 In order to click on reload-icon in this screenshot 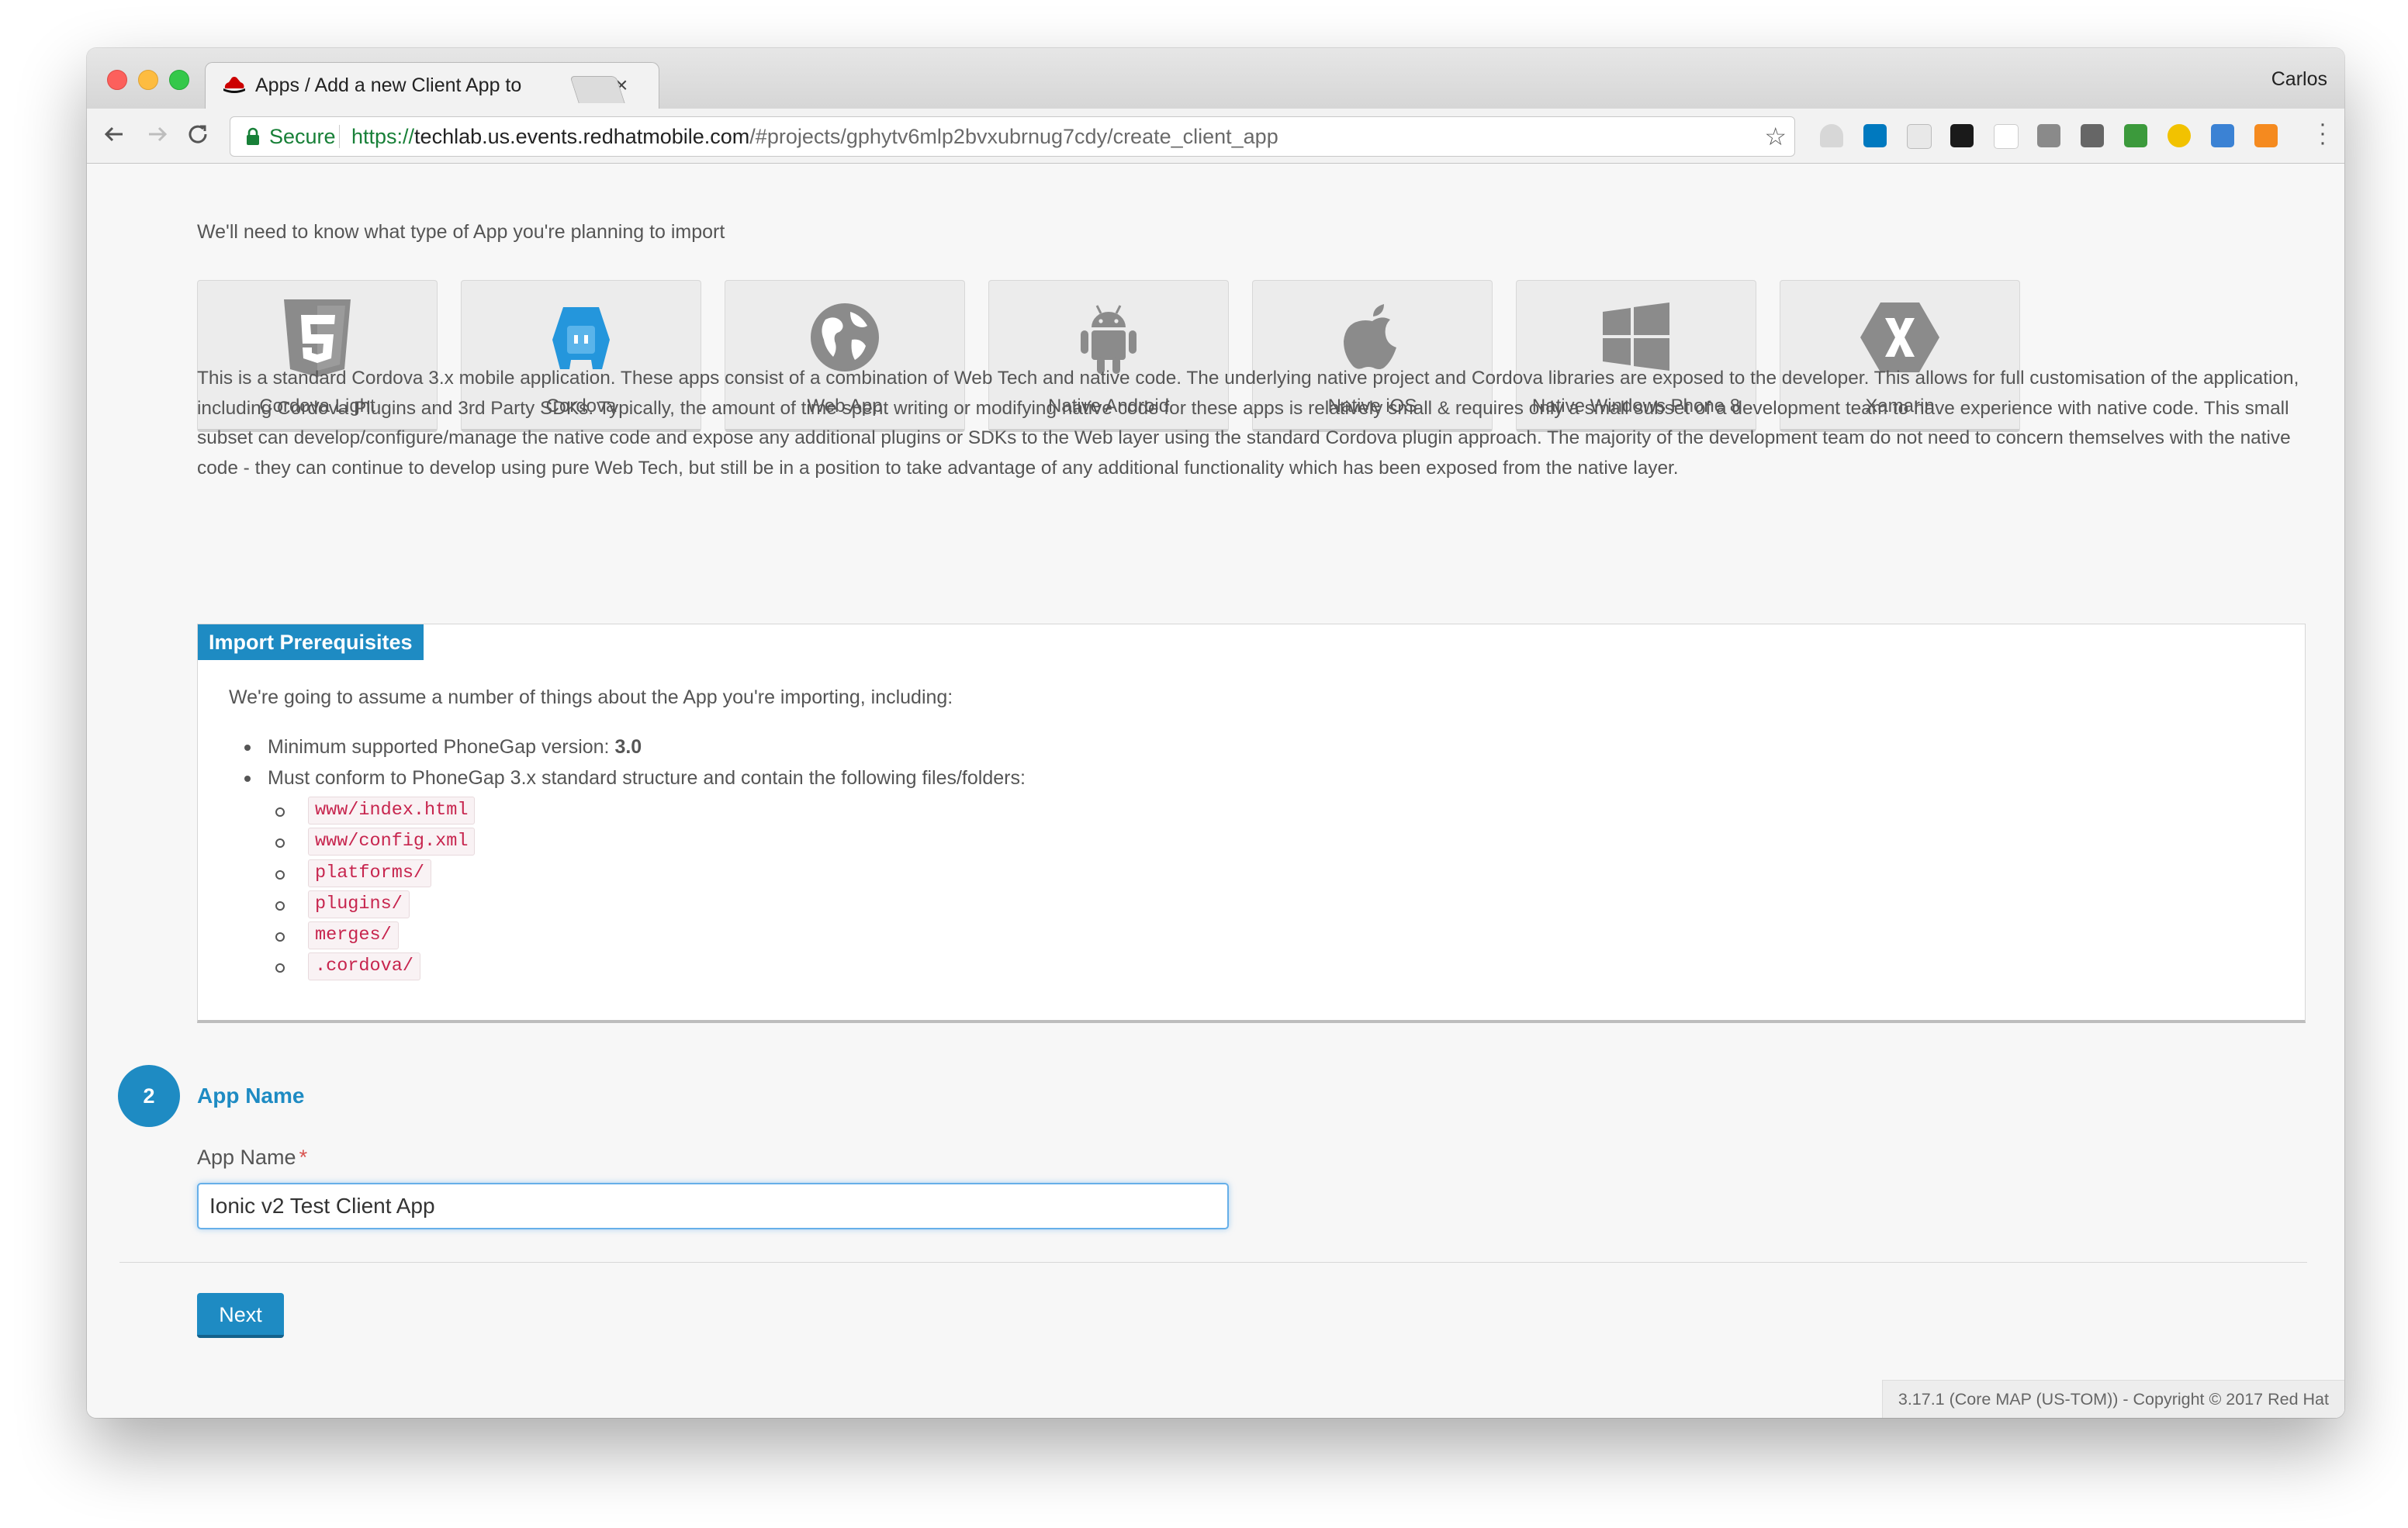, I will do `click(198, 134)`.